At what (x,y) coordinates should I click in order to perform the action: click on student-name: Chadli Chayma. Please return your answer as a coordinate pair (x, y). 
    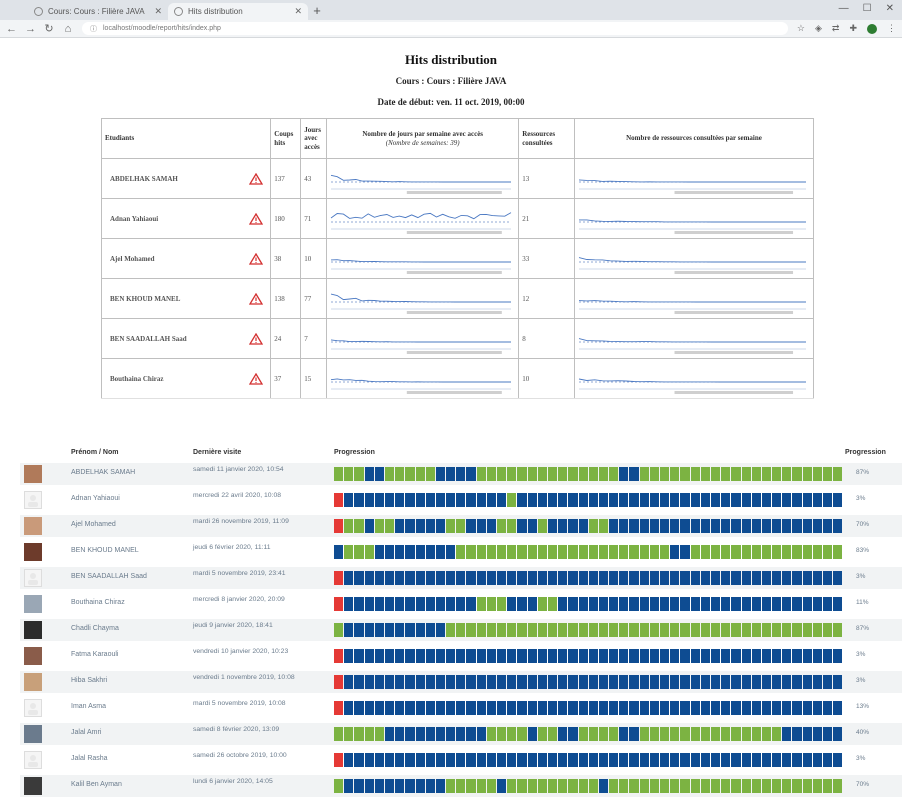
    Looking at the image, I should click on (95, 628).